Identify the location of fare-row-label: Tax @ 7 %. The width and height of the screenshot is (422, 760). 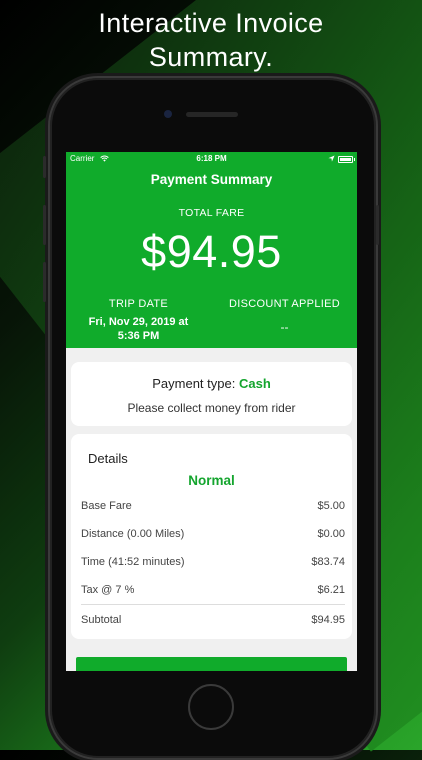
(108, 590).